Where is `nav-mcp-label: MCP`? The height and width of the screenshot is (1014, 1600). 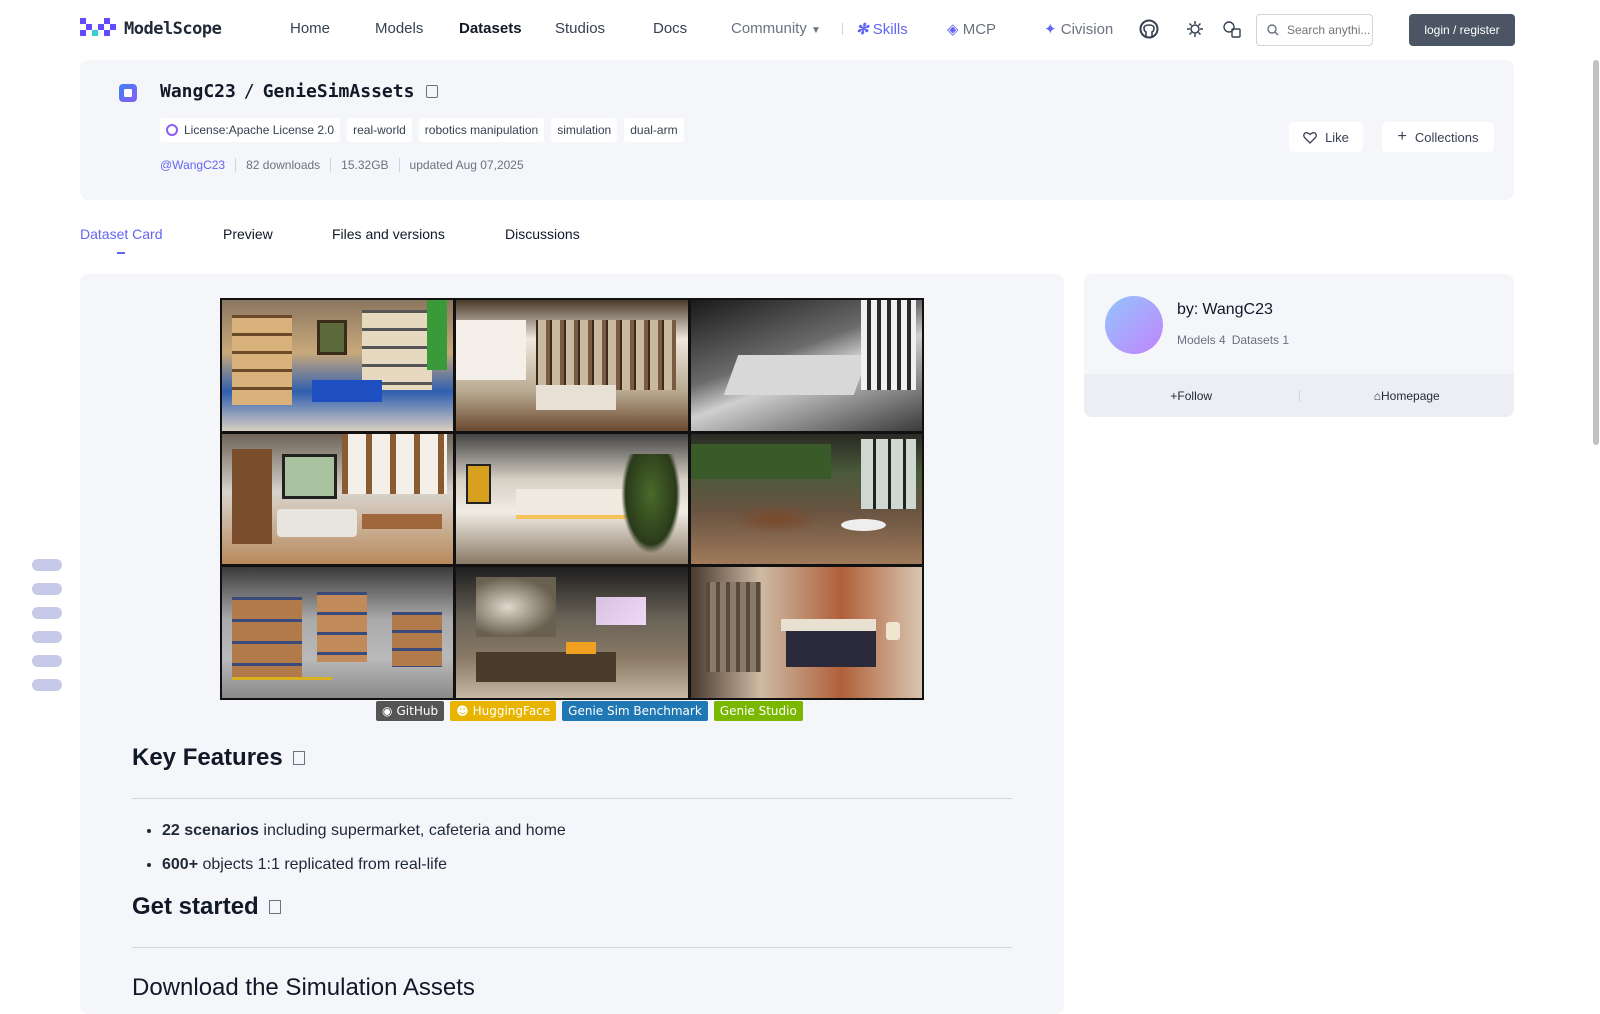
nav-mcp-label: MCP is located at coordinates (979, 29).